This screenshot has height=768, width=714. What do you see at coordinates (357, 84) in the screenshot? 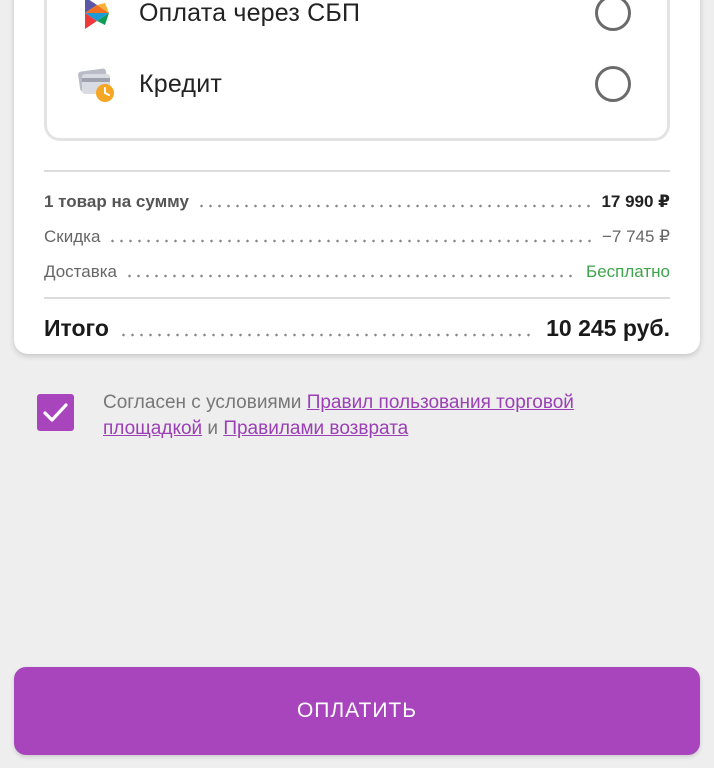
I see `payment-method-credit: Кредит` at bounding box center [357, 84].